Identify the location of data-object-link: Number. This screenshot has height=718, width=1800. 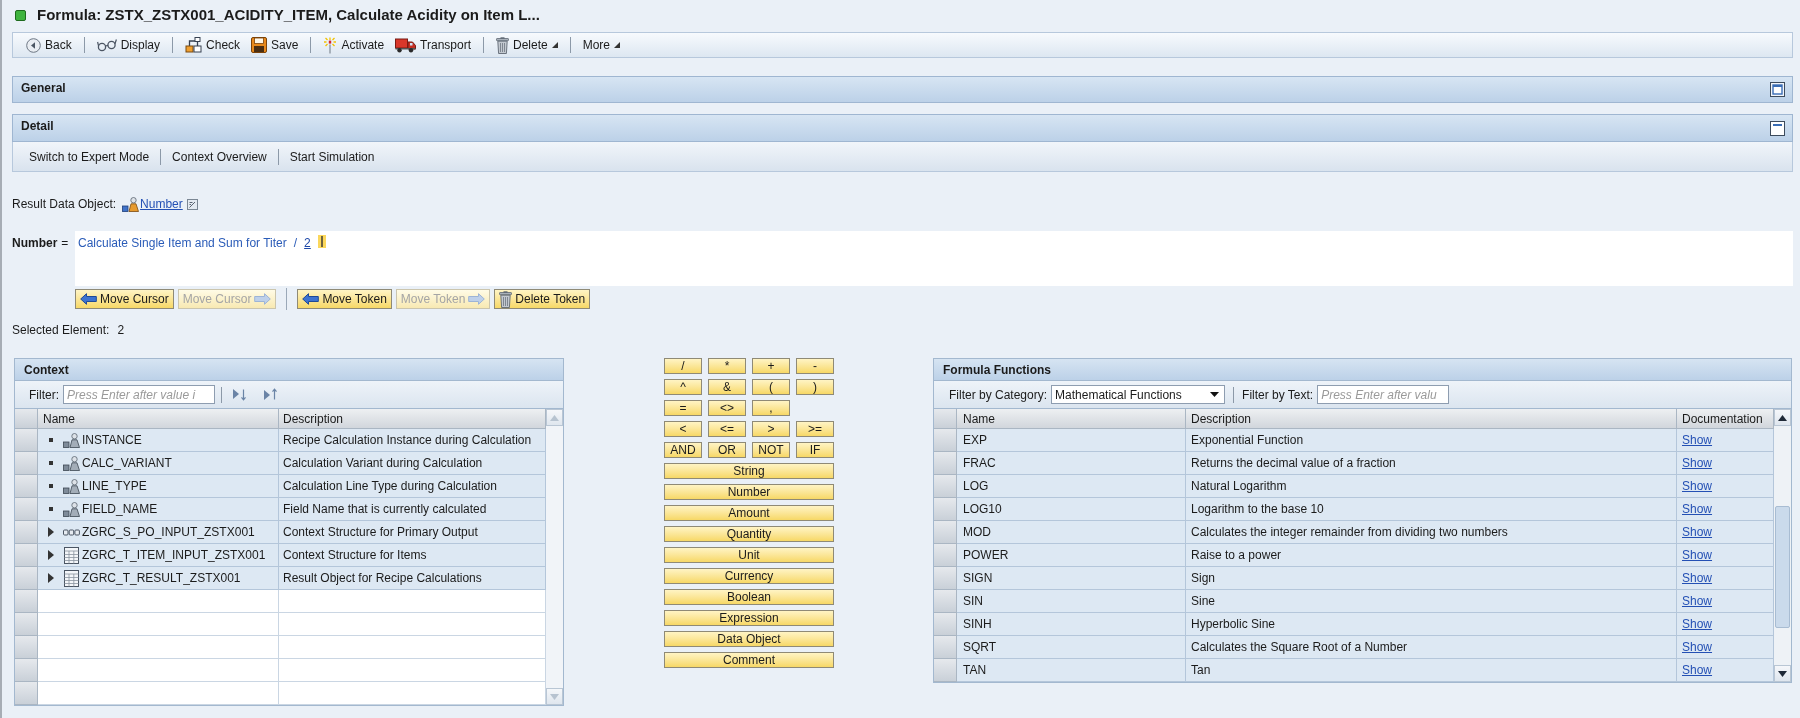
(161, 204).